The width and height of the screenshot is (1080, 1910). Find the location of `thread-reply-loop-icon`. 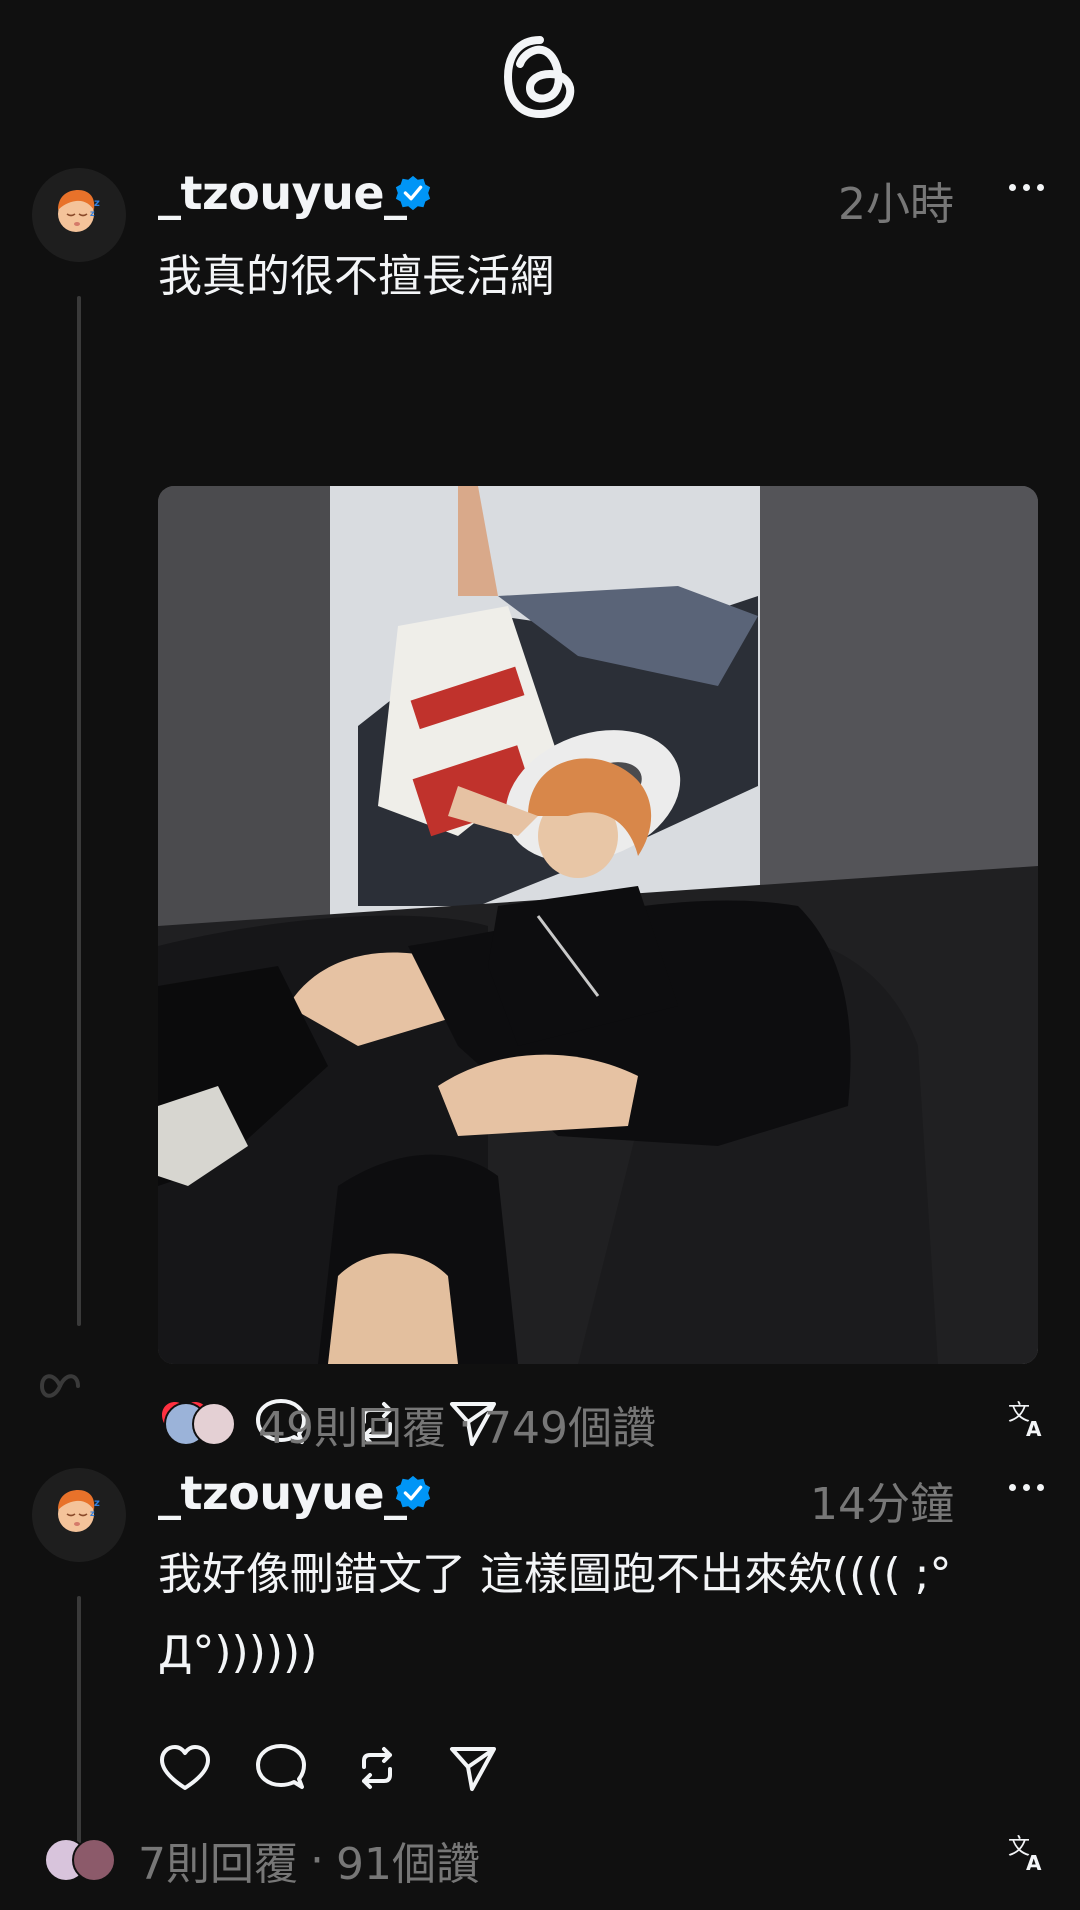

thread-reply-loop-icon is located at coordinates (59, 1386).